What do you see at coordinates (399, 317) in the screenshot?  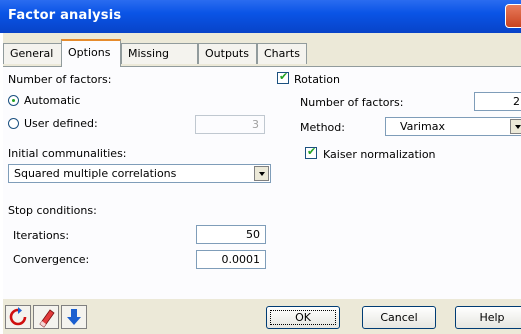 I see `cancel-button: Cancel` at bounding box center [399, 317].